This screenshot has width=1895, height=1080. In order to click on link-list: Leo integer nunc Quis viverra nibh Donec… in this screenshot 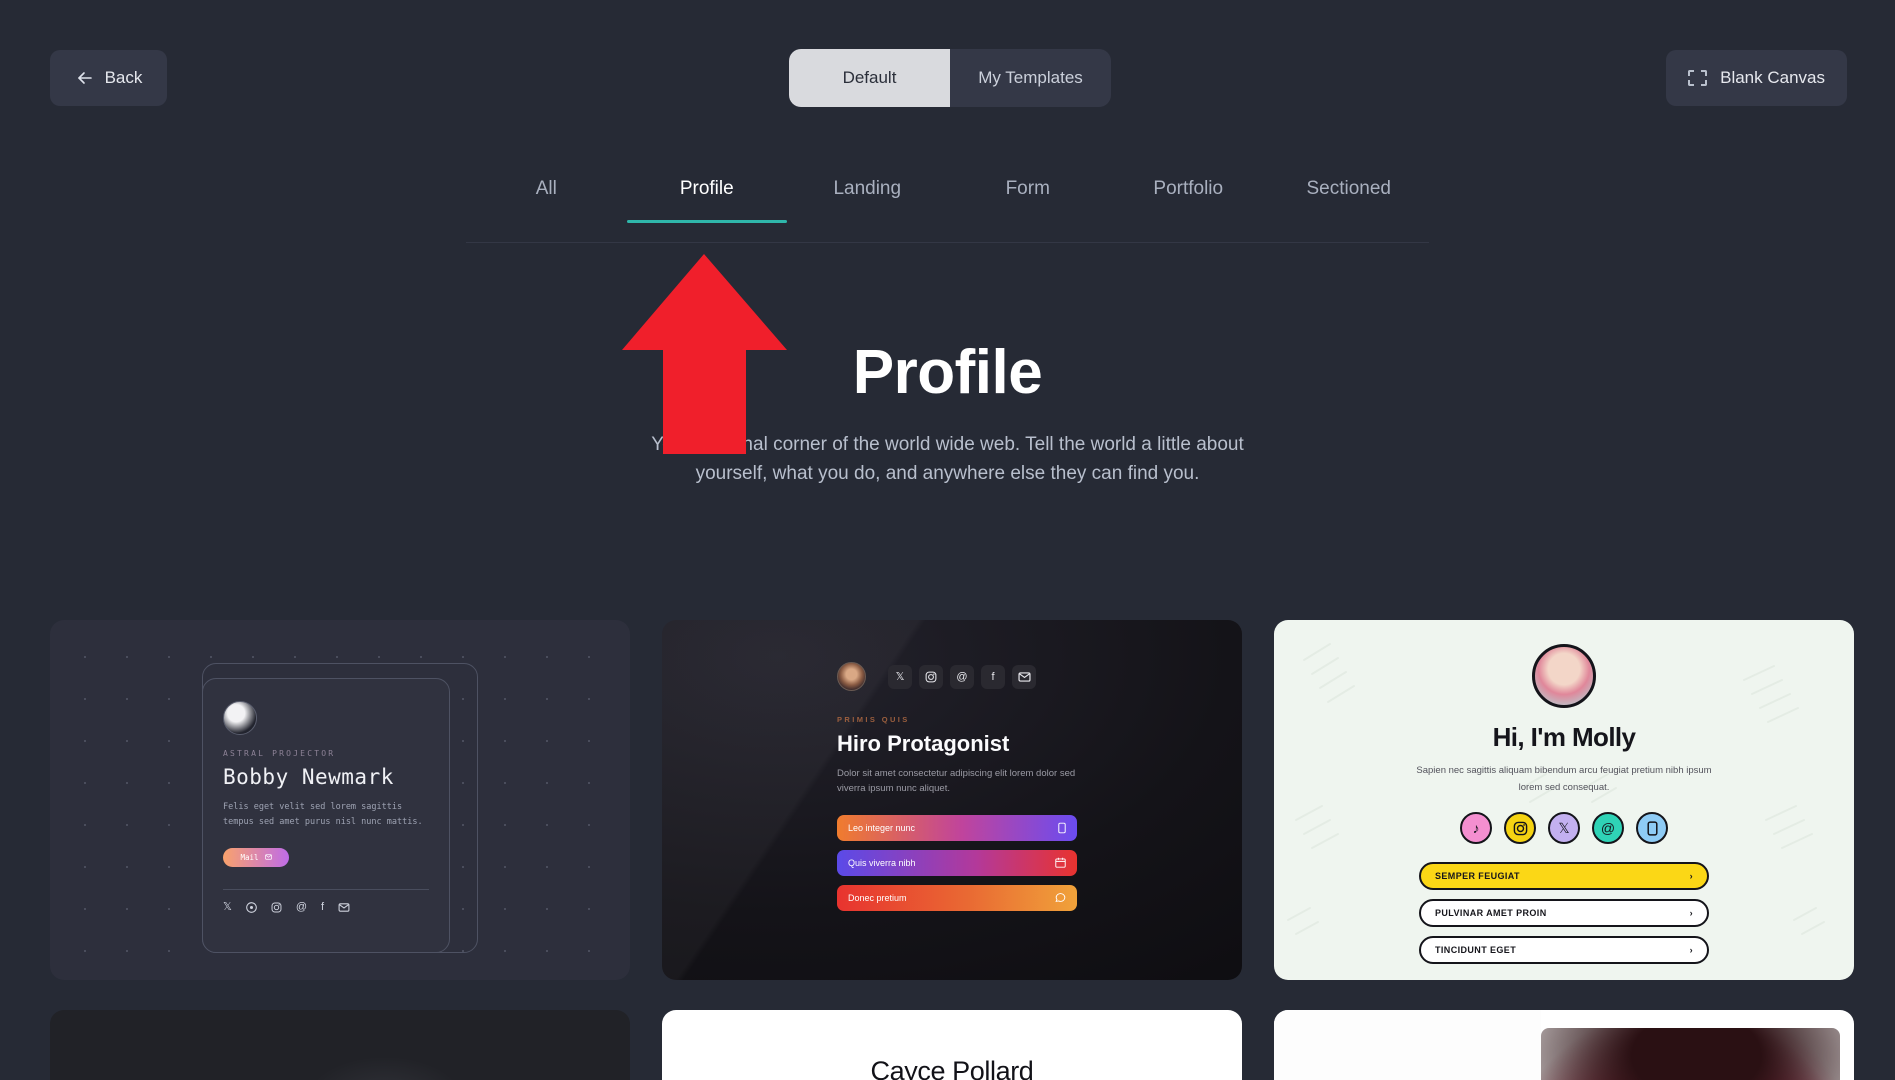, I will do `click(957, 862)`.